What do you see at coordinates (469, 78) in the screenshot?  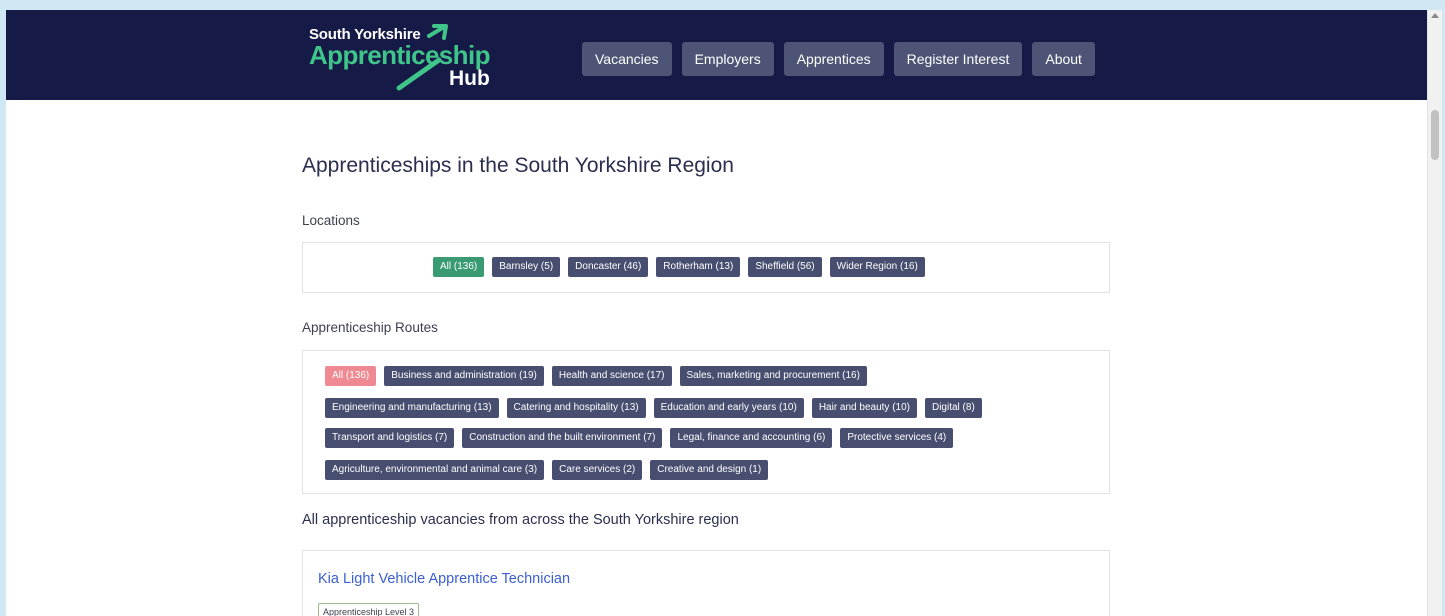 I see `logo-line-3: Hub` at bounding box center [469, 78].